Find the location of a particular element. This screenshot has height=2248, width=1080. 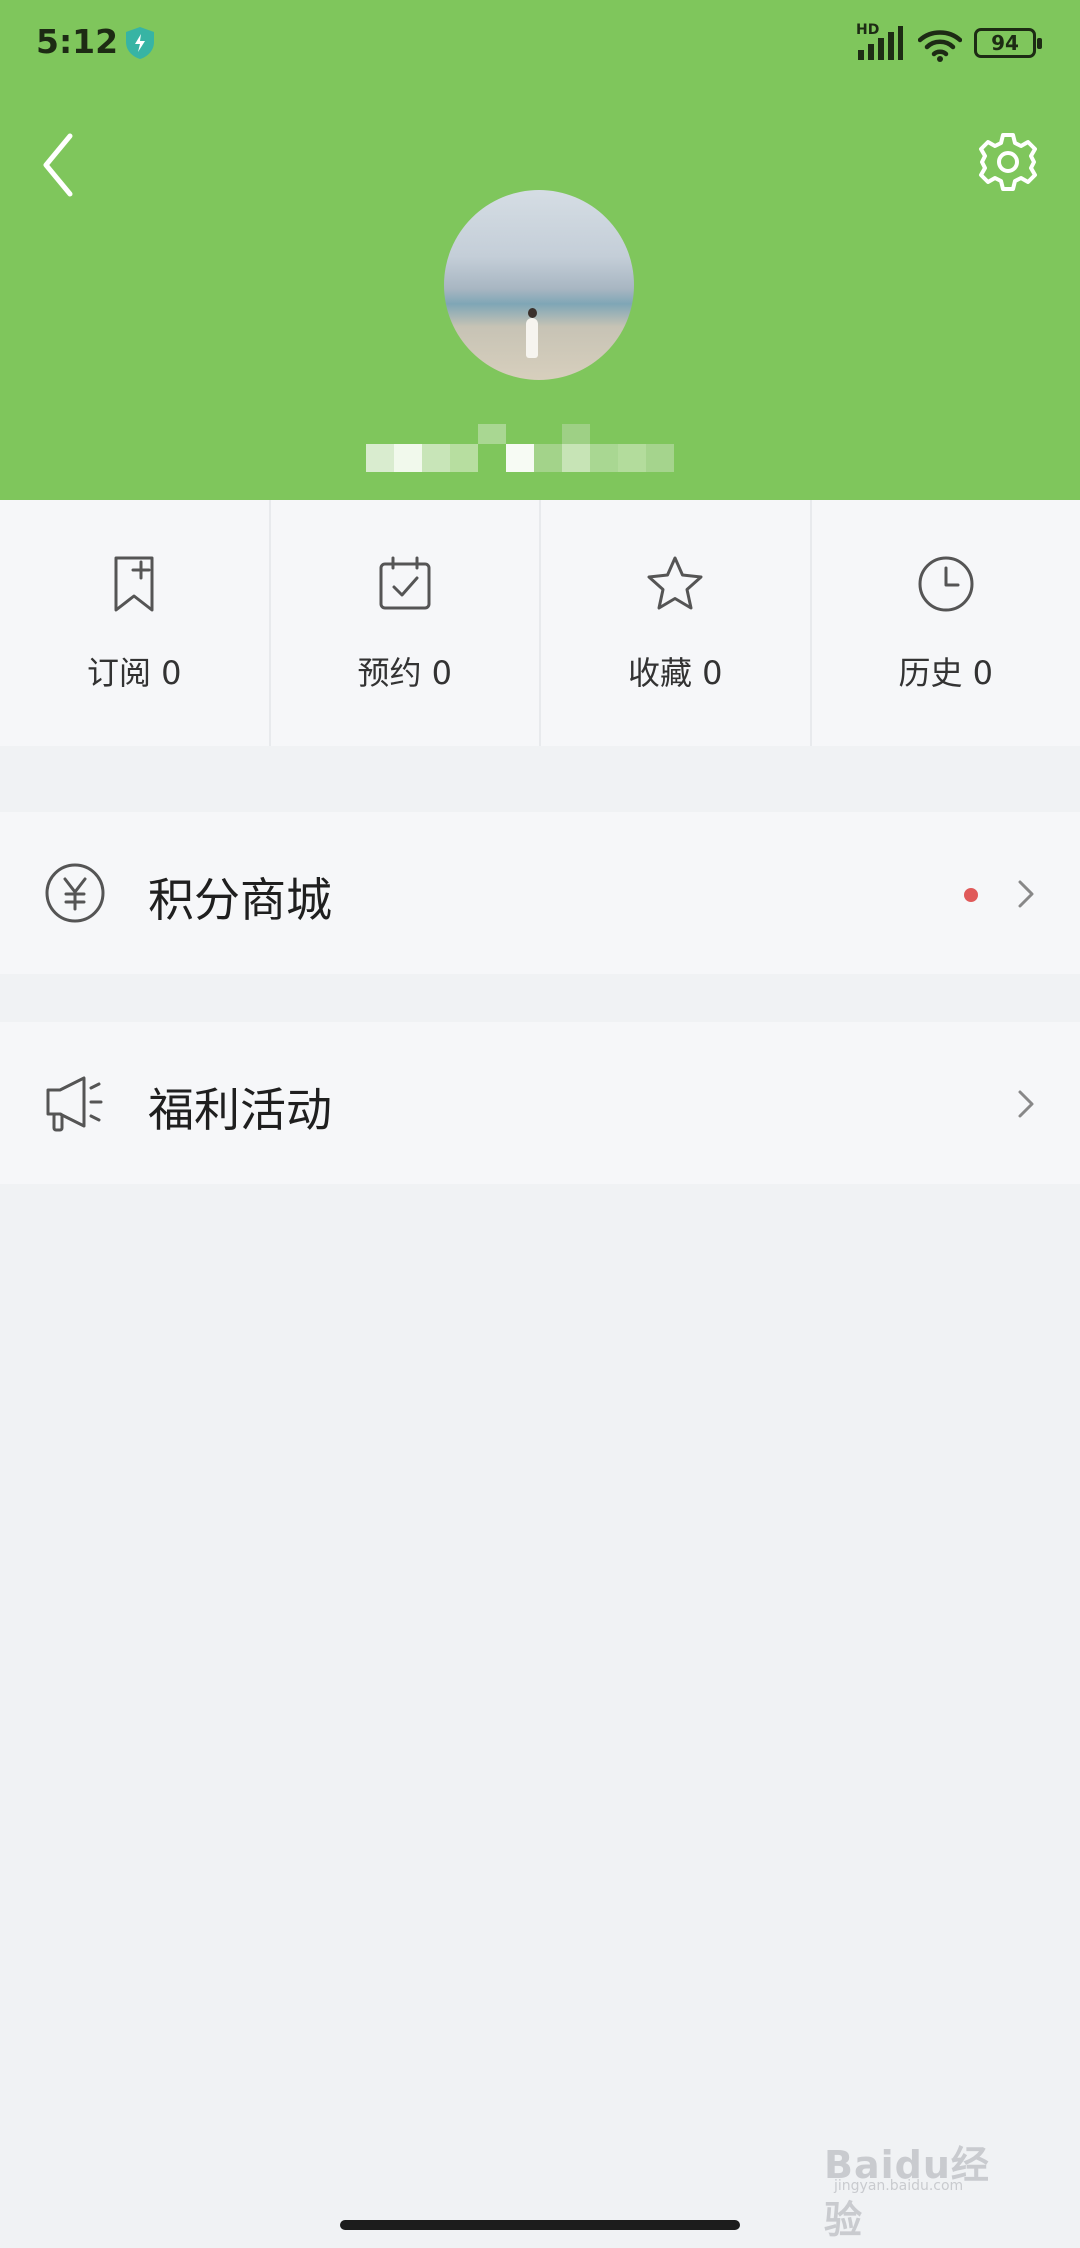

stat-label: 预约 0 is located at coordinates (405, 673).